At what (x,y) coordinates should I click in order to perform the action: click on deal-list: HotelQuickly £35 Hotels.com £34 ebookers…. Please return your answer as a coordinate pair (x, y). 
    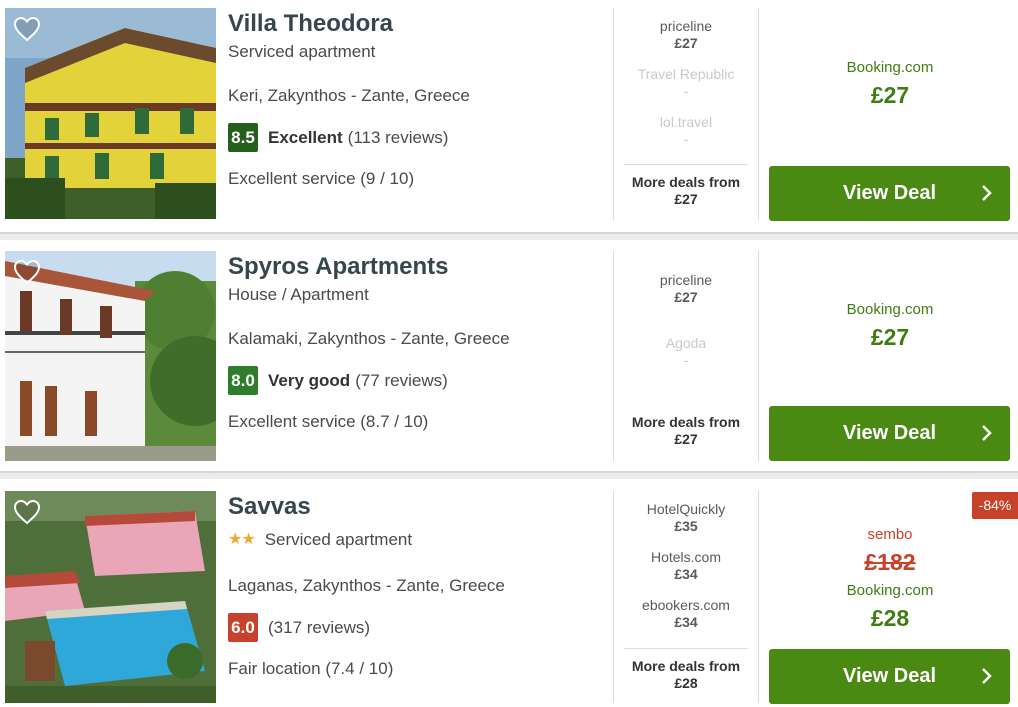
    Looking at the image, I should click on (686, 571).